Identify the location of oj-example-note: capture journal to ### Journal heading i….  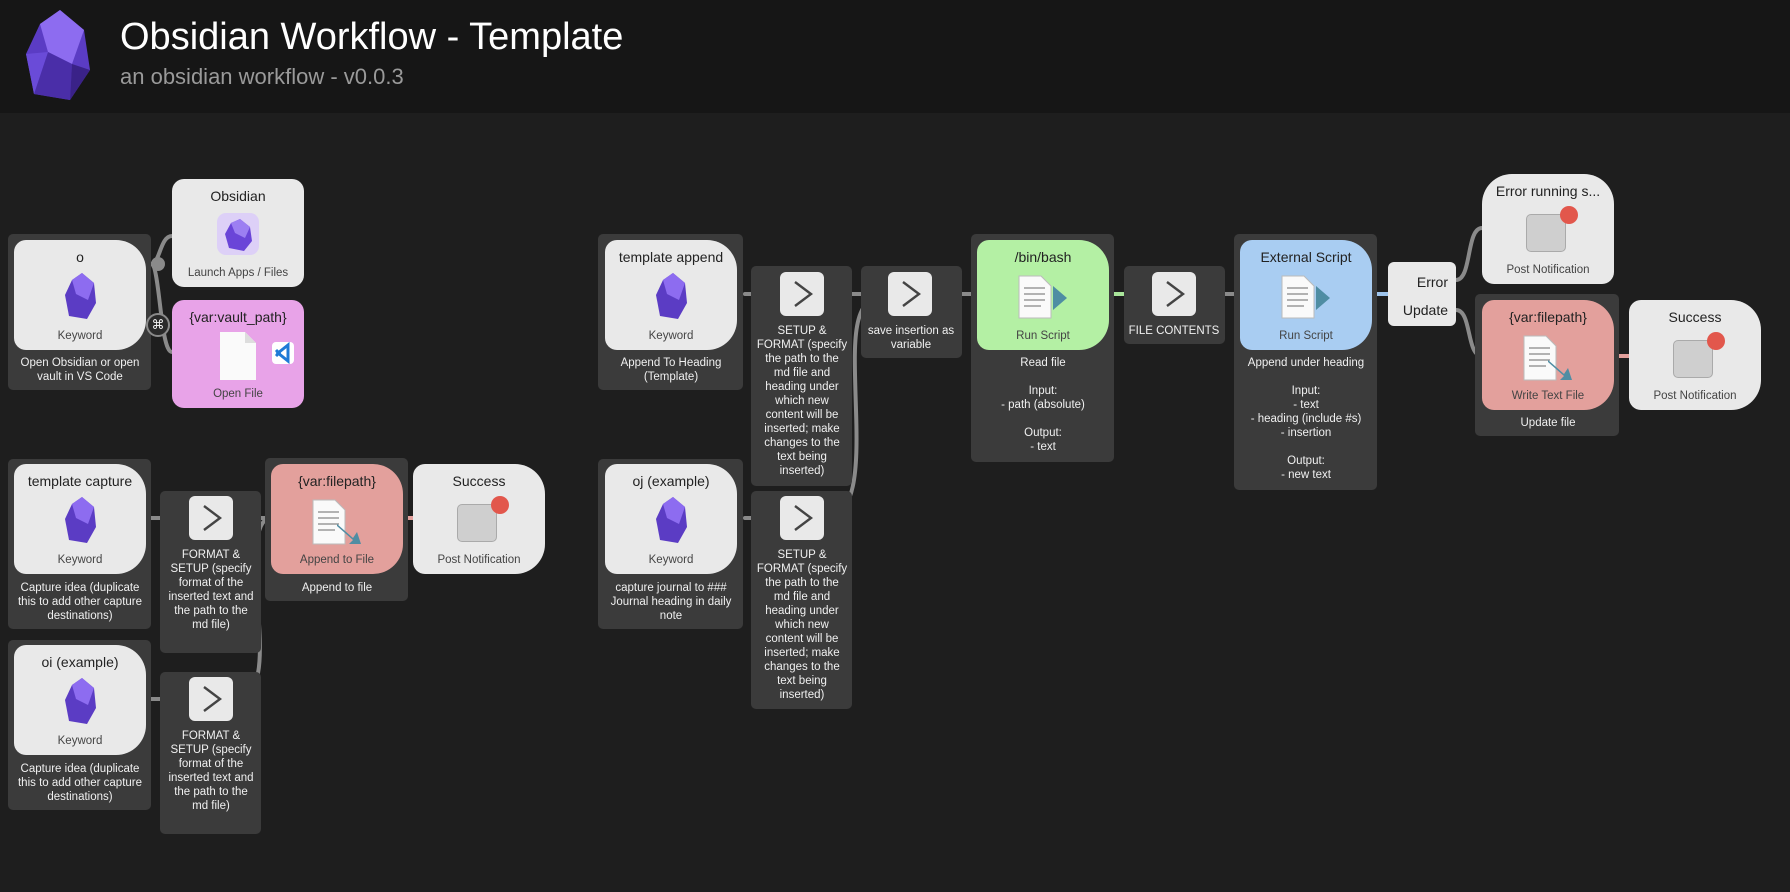
(671, 602).